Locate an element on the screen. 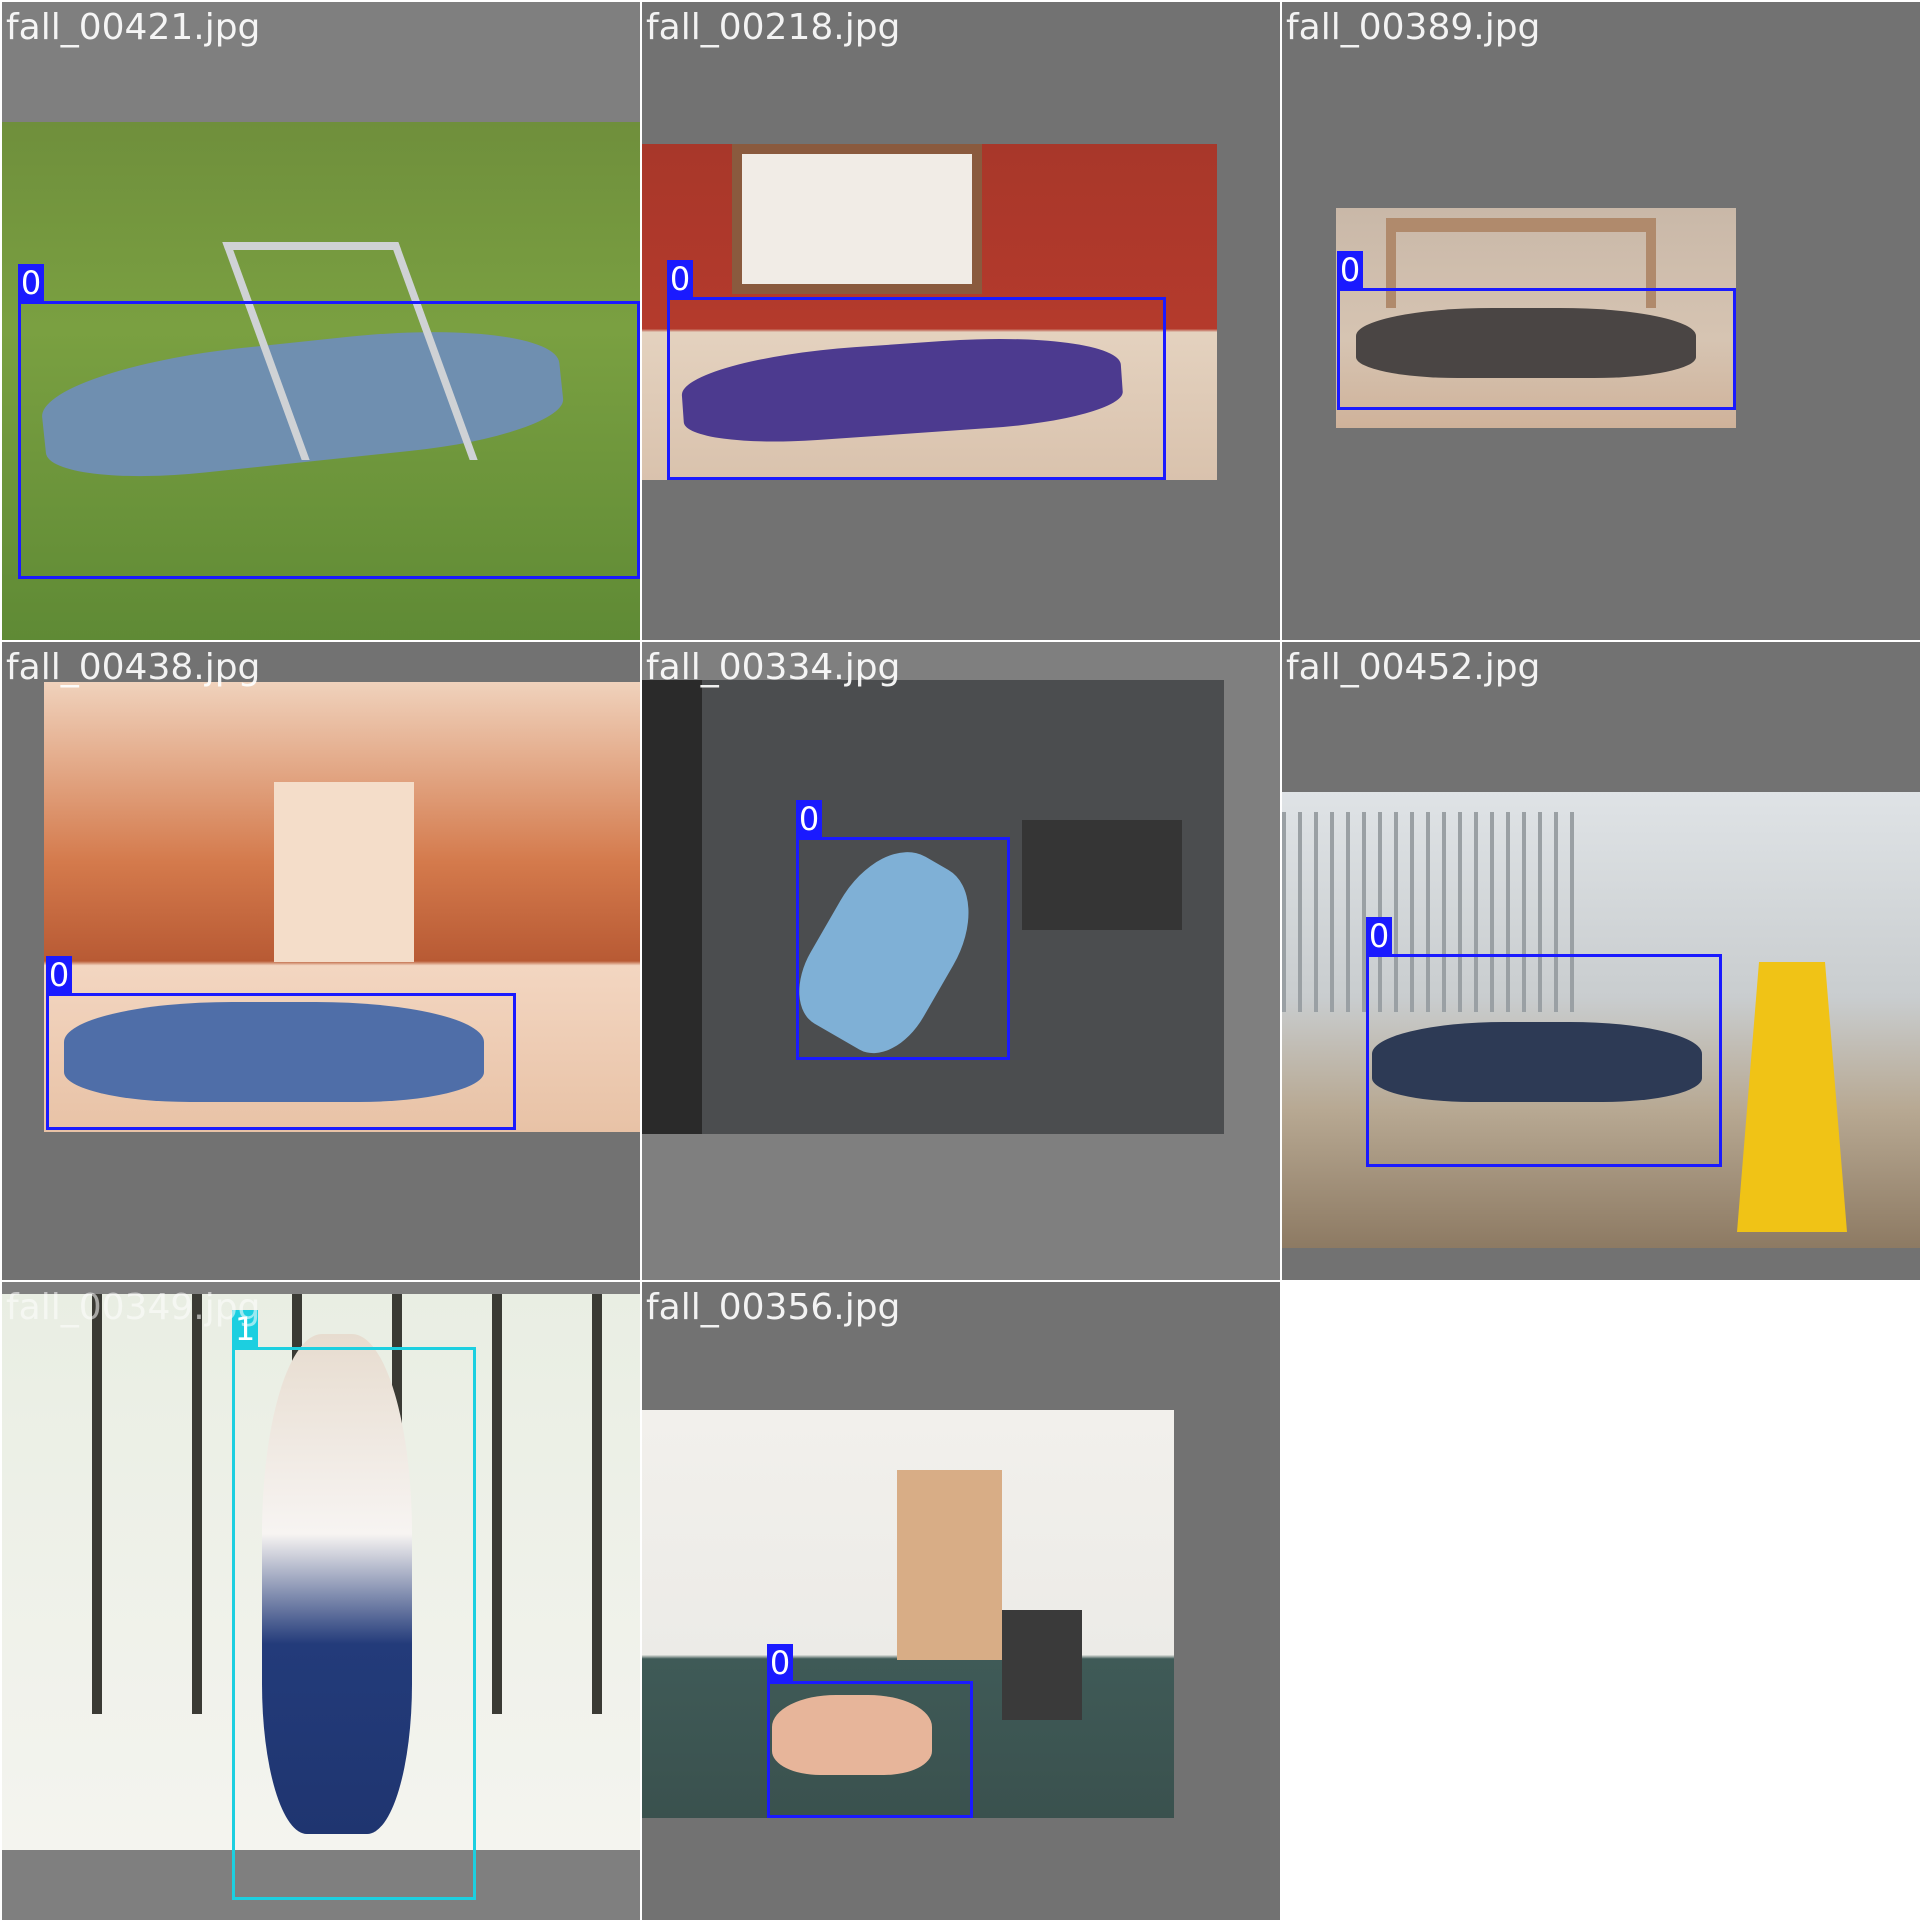  tile-filename: fall_00421.jpg is located at coordinates (133, 27).